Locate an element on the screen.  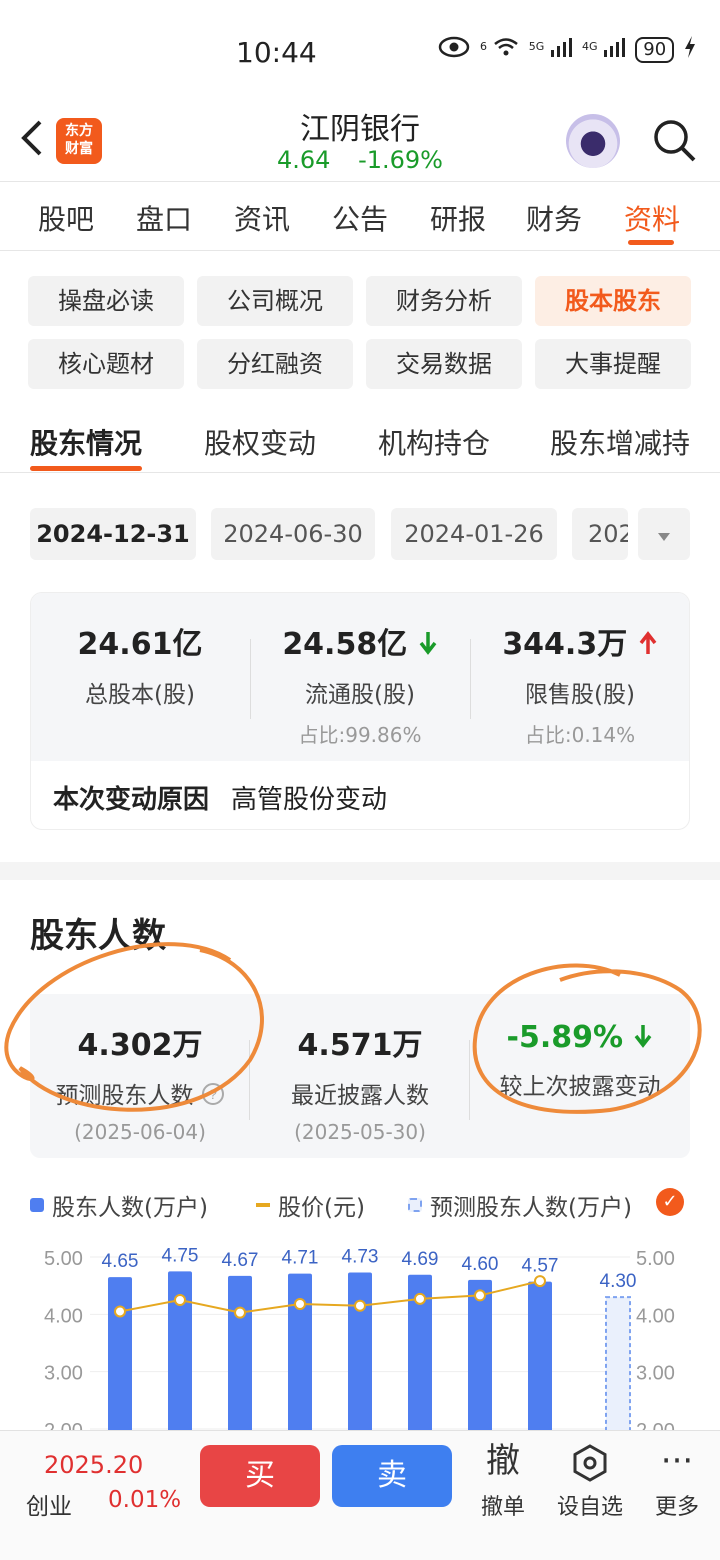
section-separator is located at coordinates (360, 871).